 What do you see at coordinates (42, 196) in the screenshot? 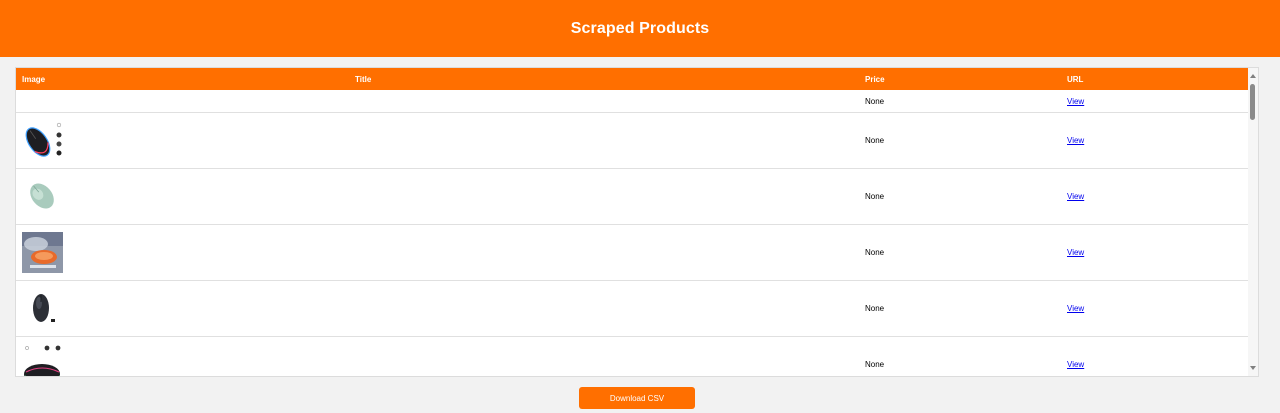
I see `green-mouse-thumbnail` at bounding box center [42, 196].